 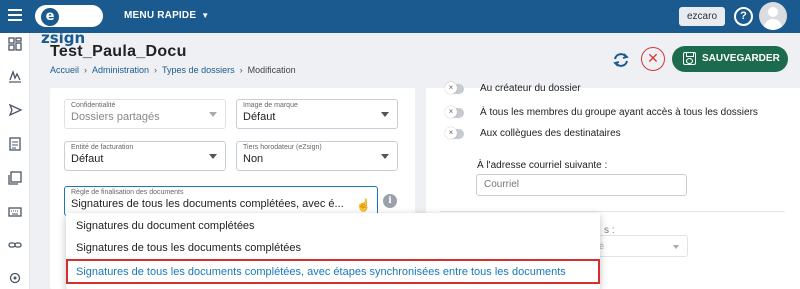 I want to click on dropdown-option-document: Signatures du document complétées, so click(x=165, y=226).